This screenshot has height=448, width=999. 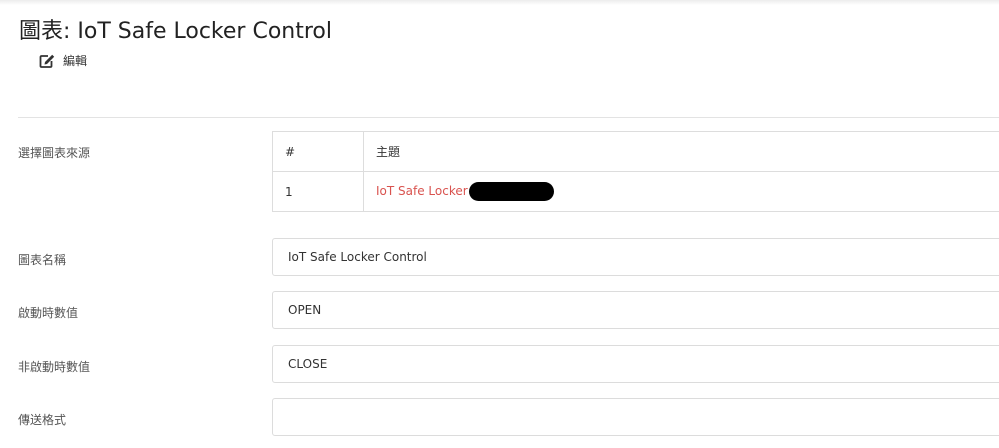 I want to click on edit-label: 編輯, so click(x=75, y=61).